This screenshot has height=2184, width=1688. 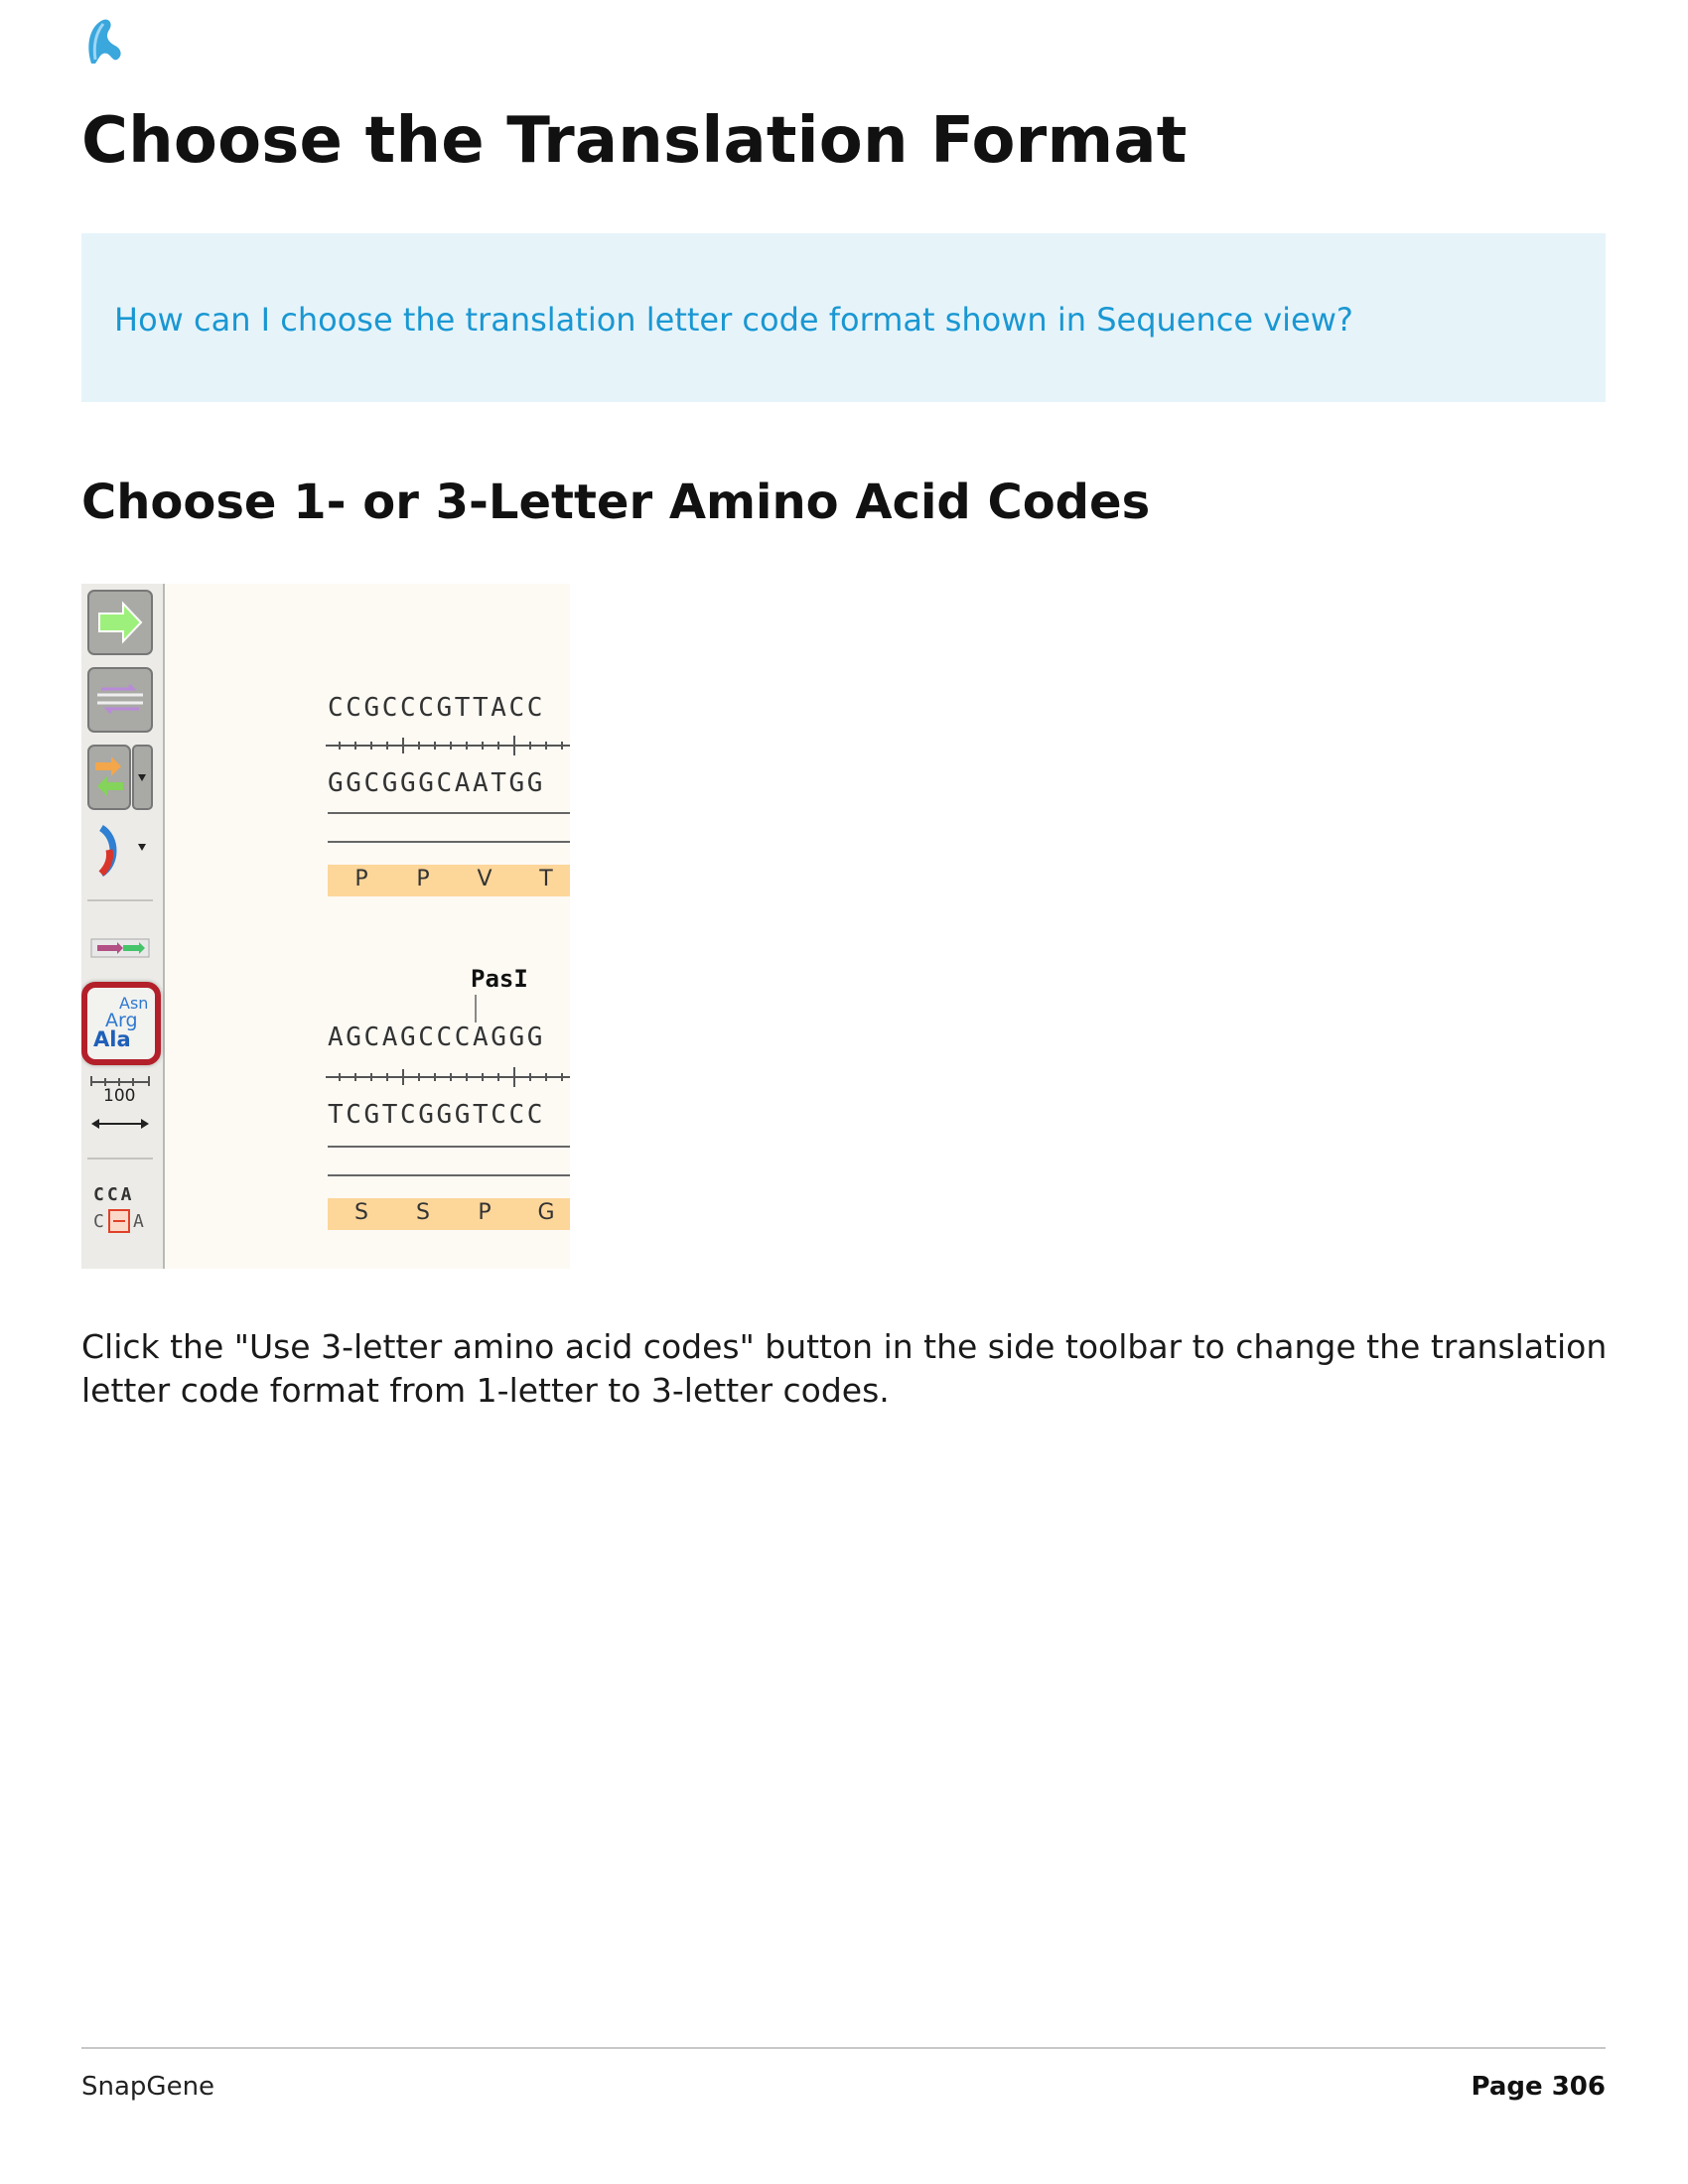 I want to click on translation-direction-button, so click(x=120, y=777).